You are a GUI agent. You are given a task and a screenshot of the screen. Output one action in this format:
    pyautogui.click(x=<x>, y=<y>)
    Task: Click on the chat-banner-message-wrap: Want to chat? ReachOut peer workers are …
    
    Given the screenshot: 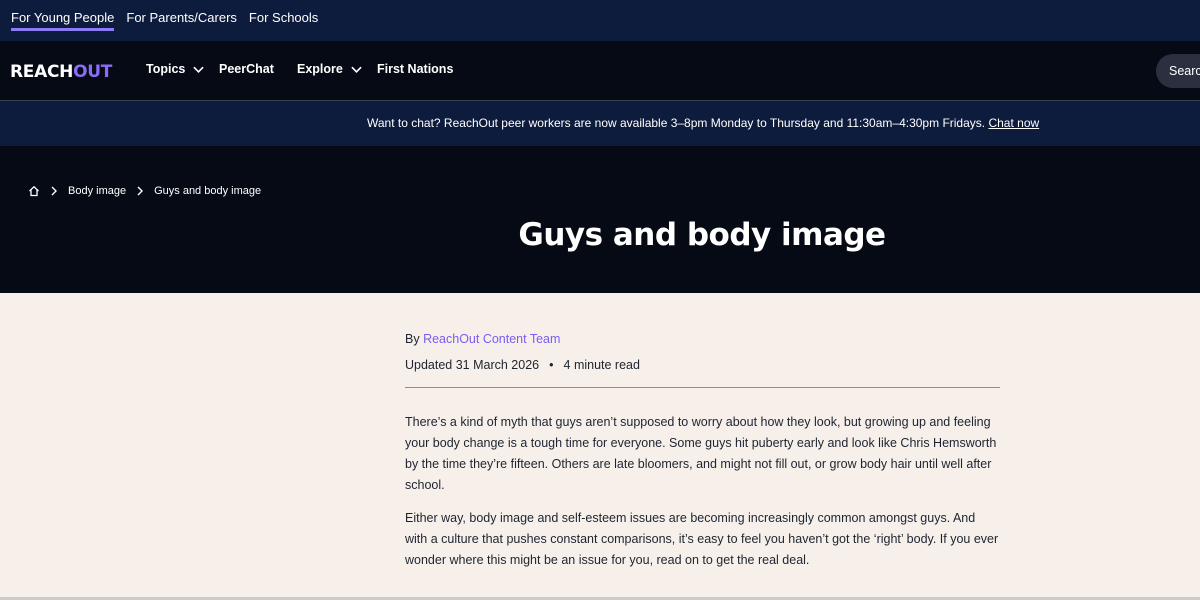 What is the action you would take?
    pyautogui.click(x=703, y=123)
    